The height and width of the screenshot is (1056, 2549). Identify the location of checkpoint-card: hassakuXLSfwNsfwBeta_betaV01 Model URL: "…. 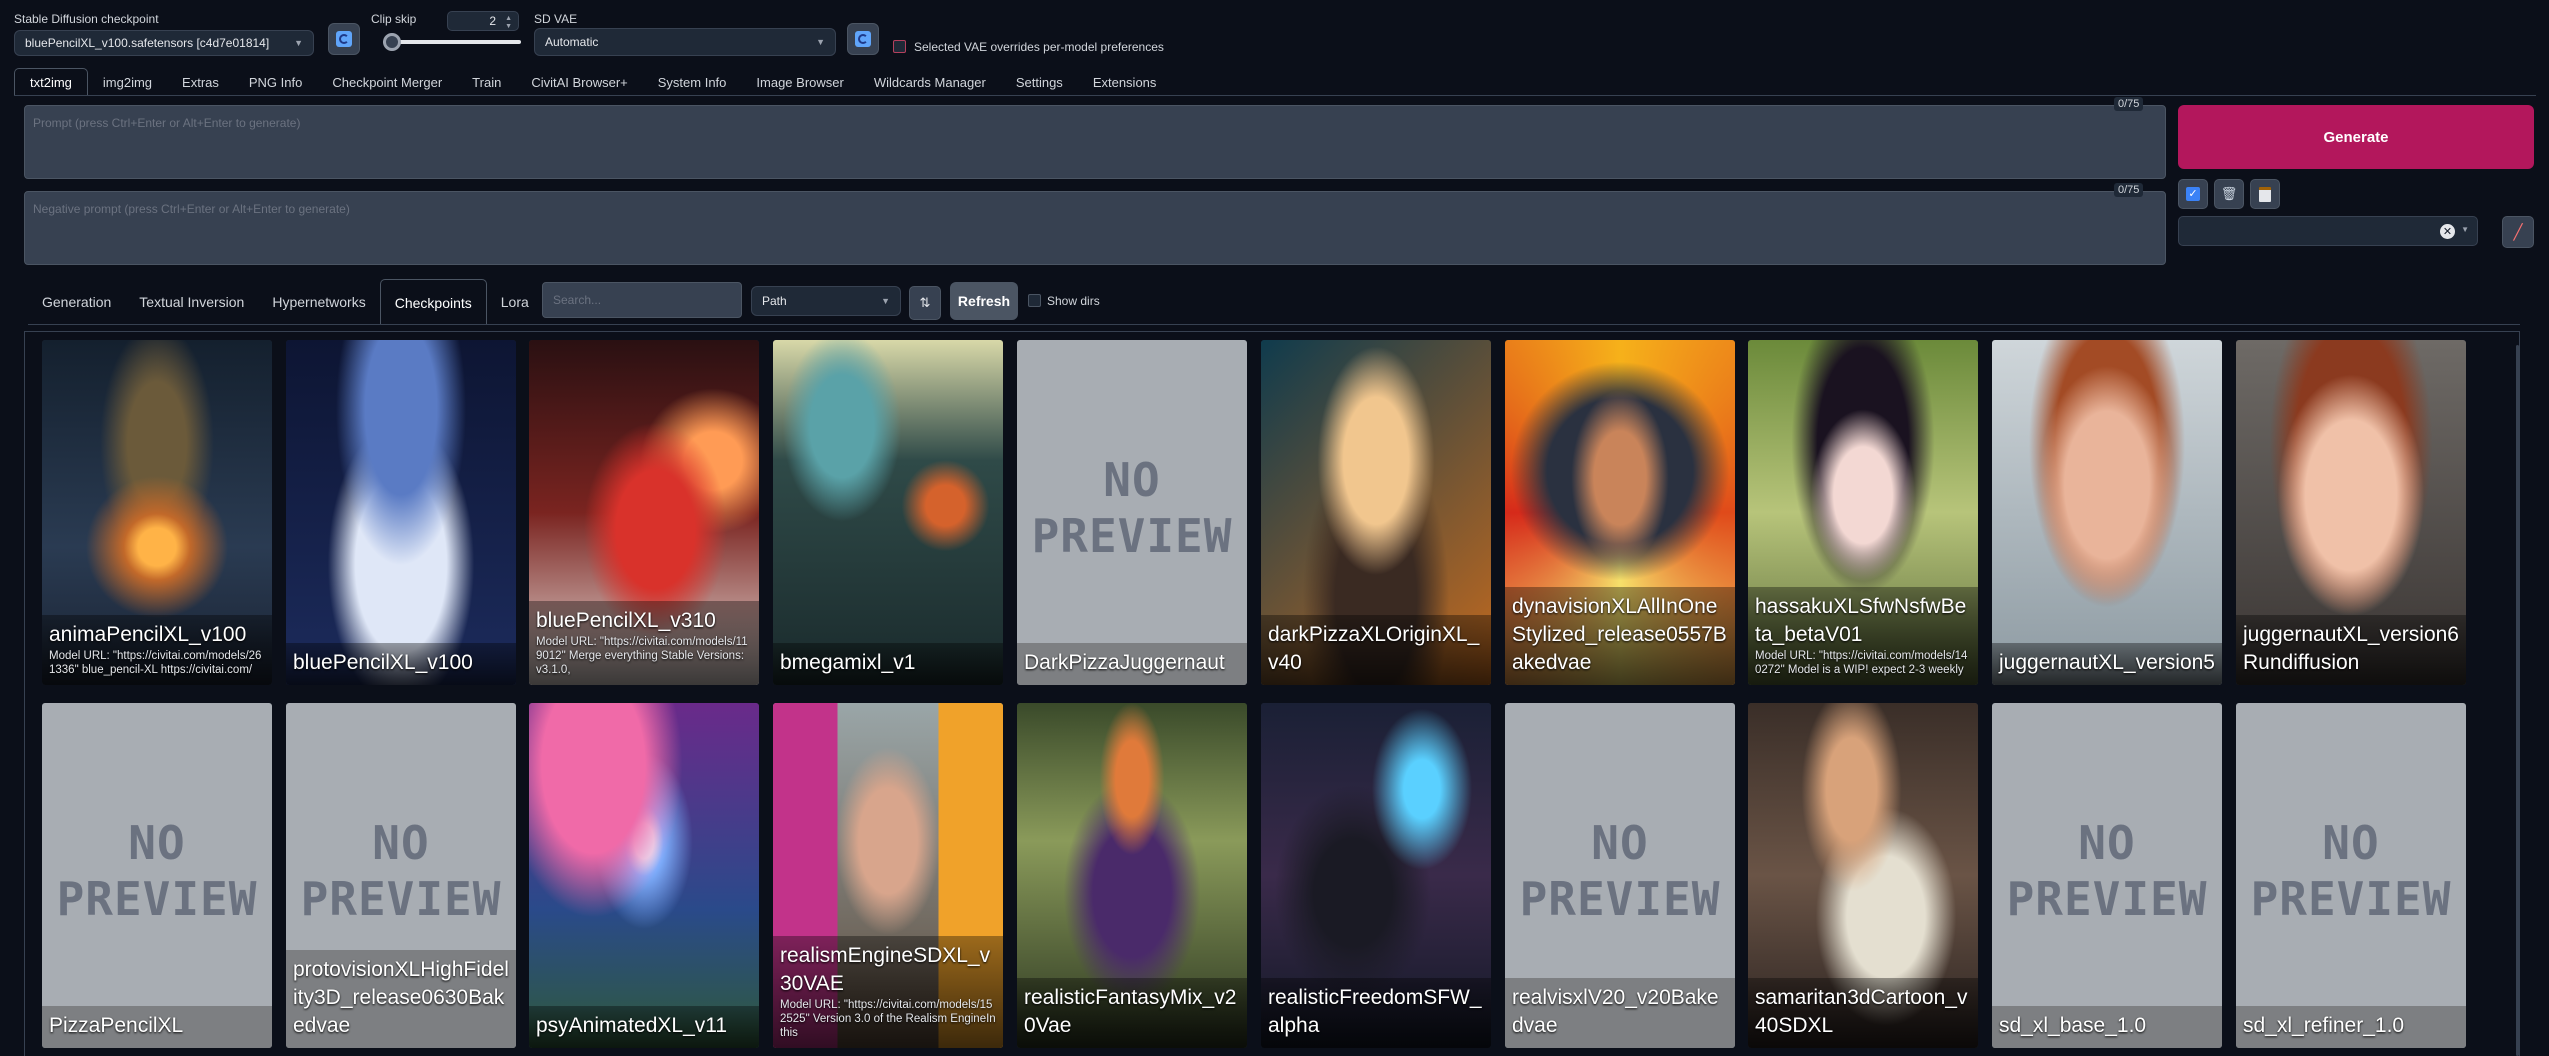
(1863, 512).